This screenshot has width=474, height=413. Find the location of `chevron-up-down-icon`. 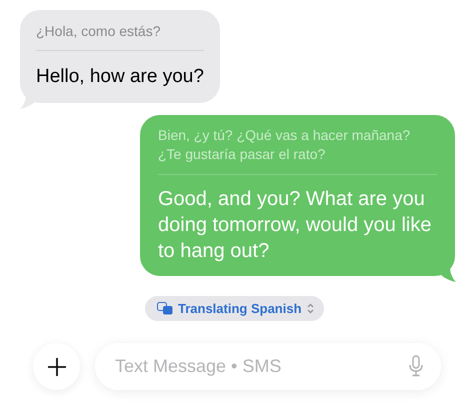

chevron-up-down-icon is located at coordinates (310, 308).